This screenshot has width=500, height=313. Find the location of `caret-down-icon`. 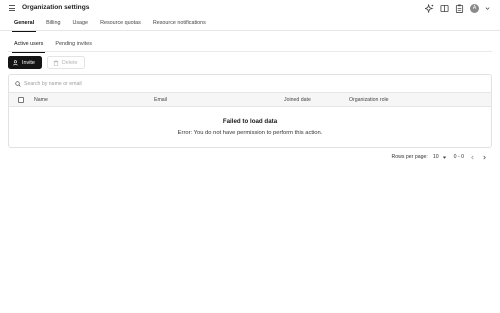

caret-down-icon is located at coordinates (444, 157).